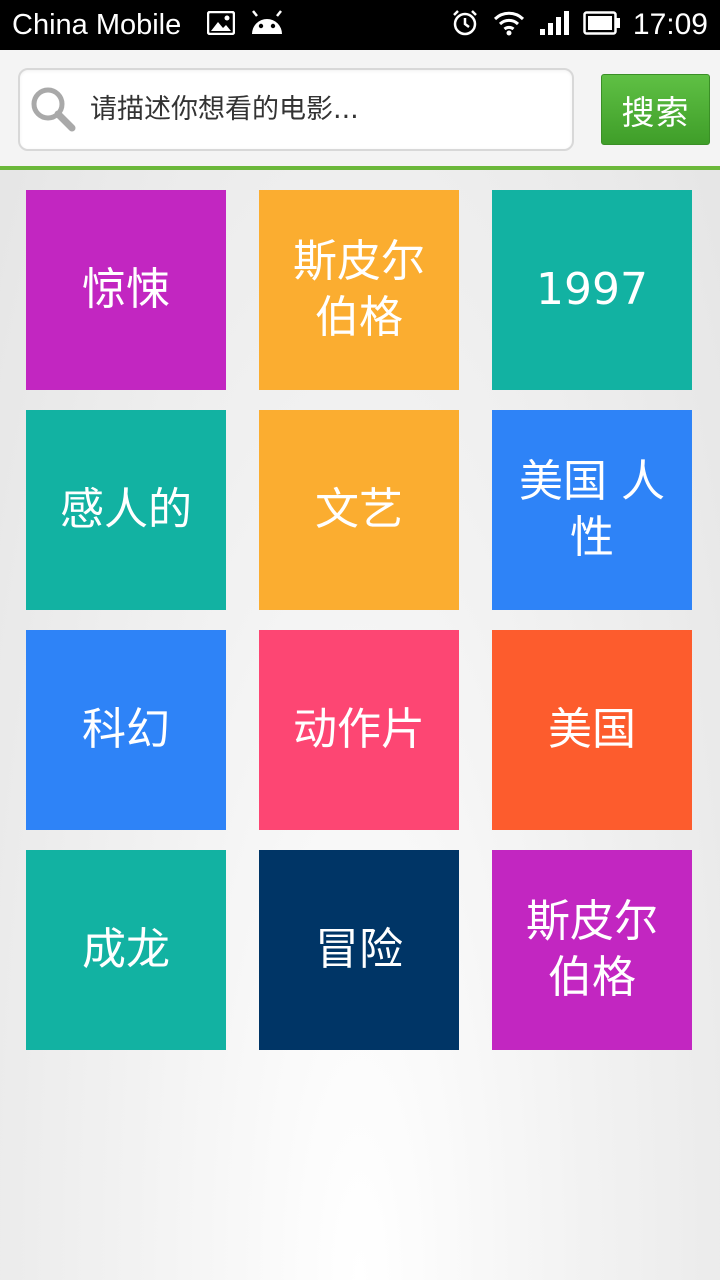 The height and width of the screenshot is (1280, 720). What do you see at coordinates (655, 109) in the screenshot?
I see `search-button: 搜索` at bounding box center [655, 109].